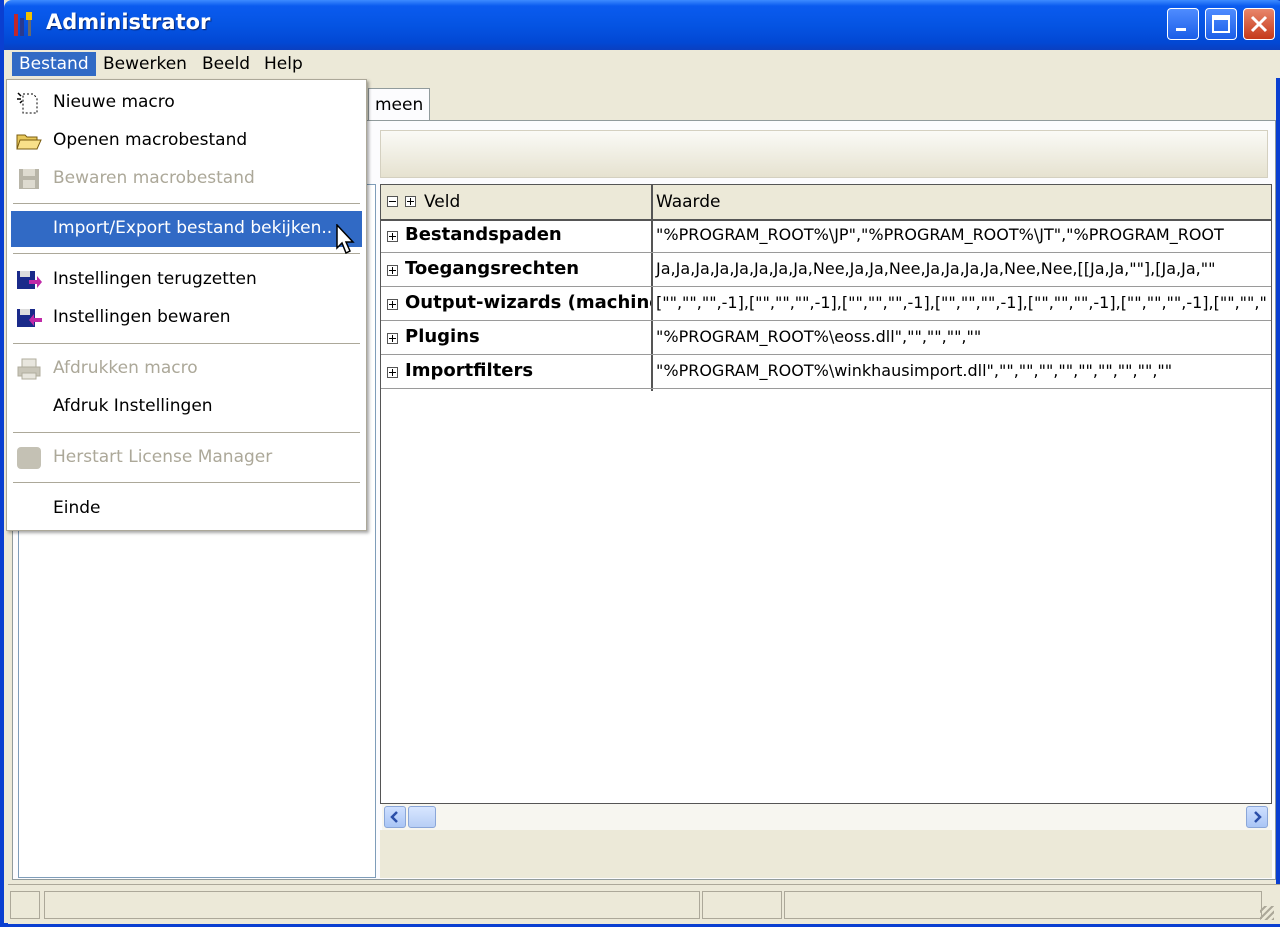 The width and height of the screenshot is (1280, 927). I want to click on menu-item-label: Einde, so click(77, 508).